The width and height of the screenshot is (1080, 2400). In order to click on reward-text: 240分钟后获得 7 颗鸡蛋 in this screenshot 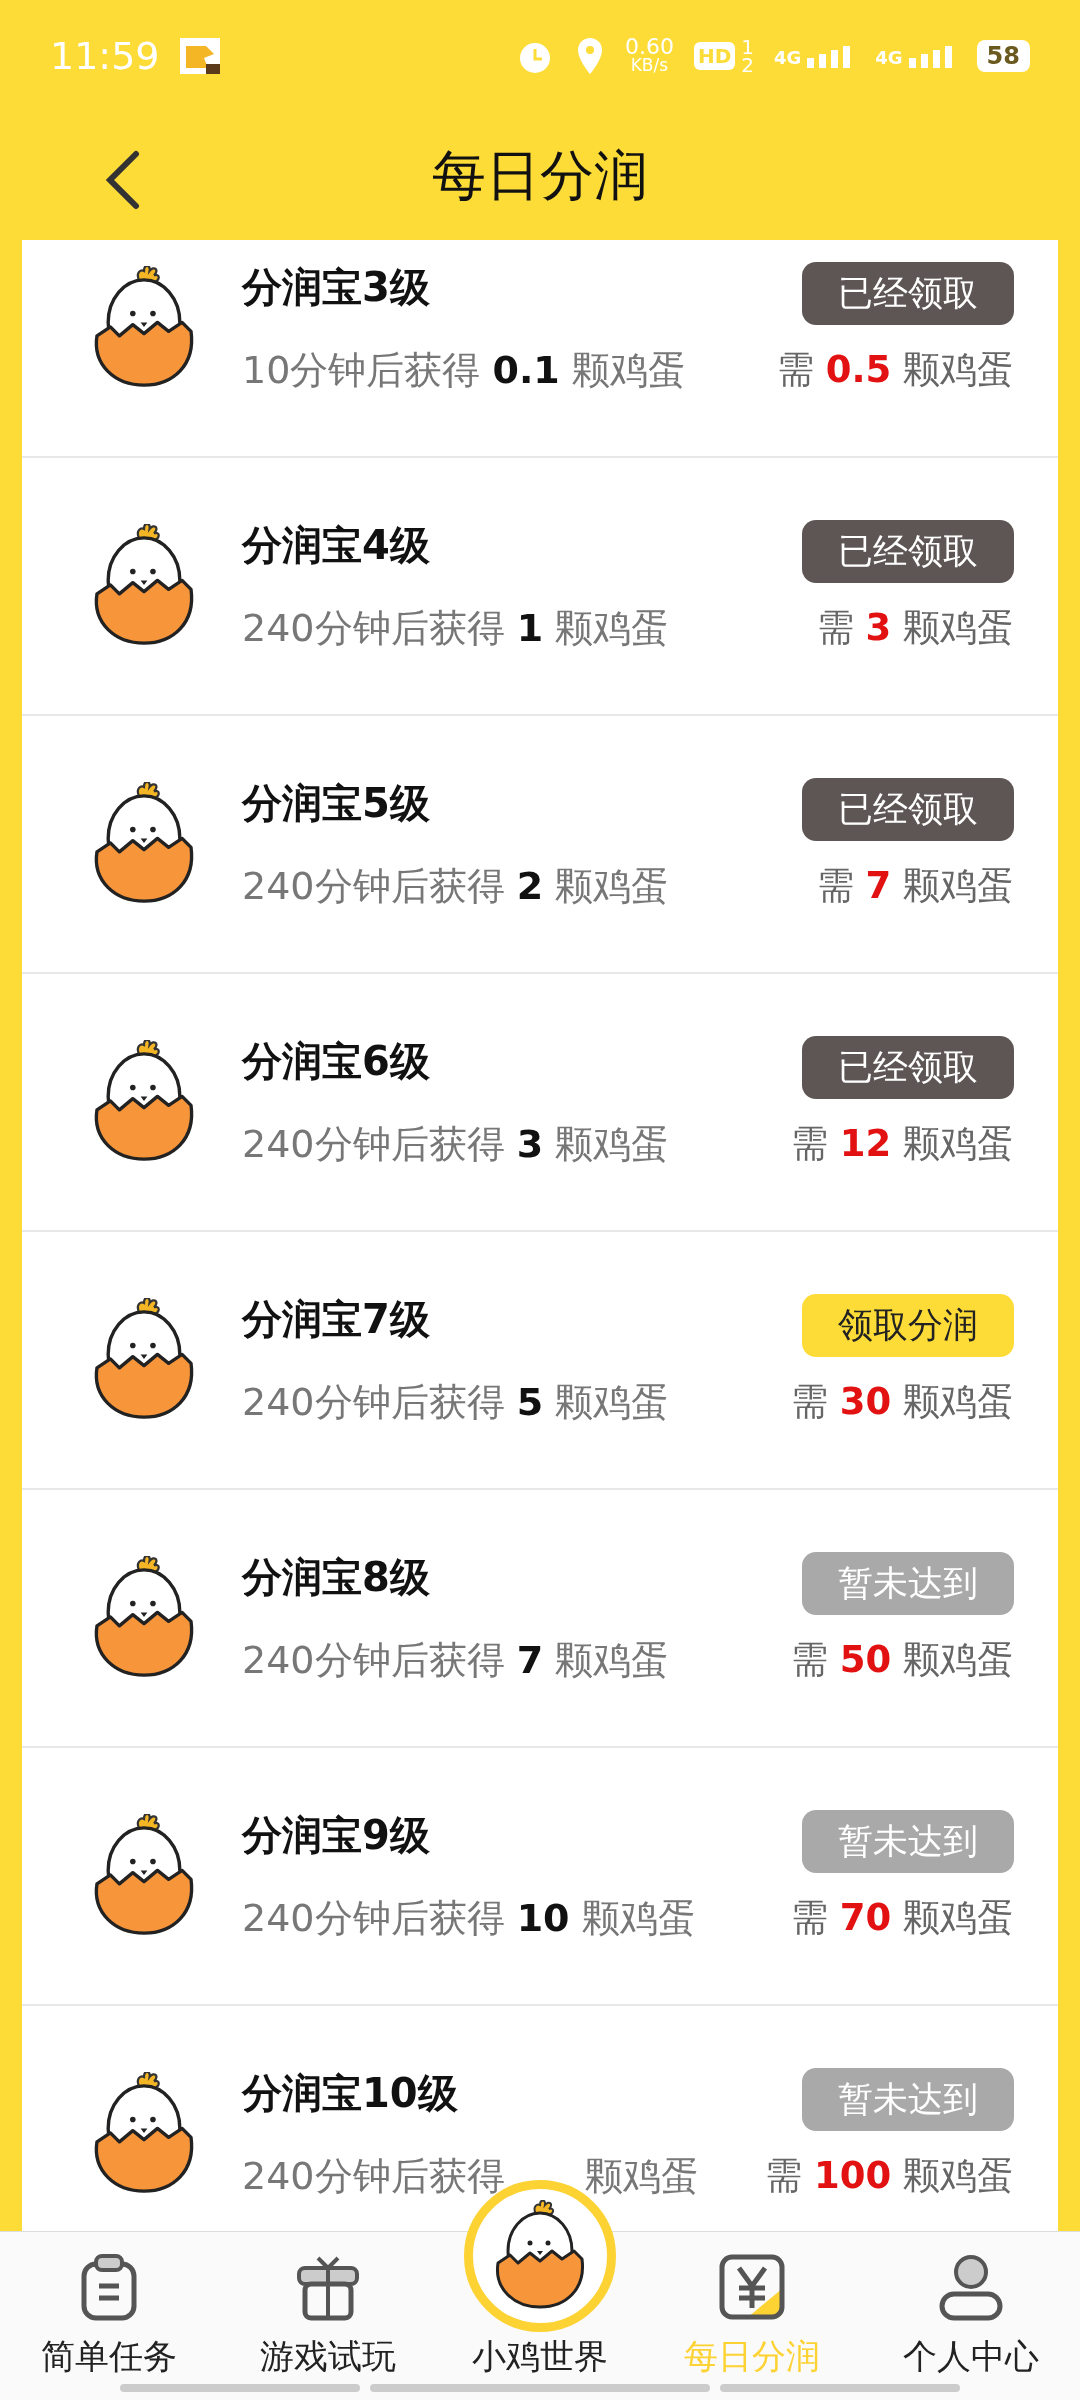, I will do `click(456, 1660)`.